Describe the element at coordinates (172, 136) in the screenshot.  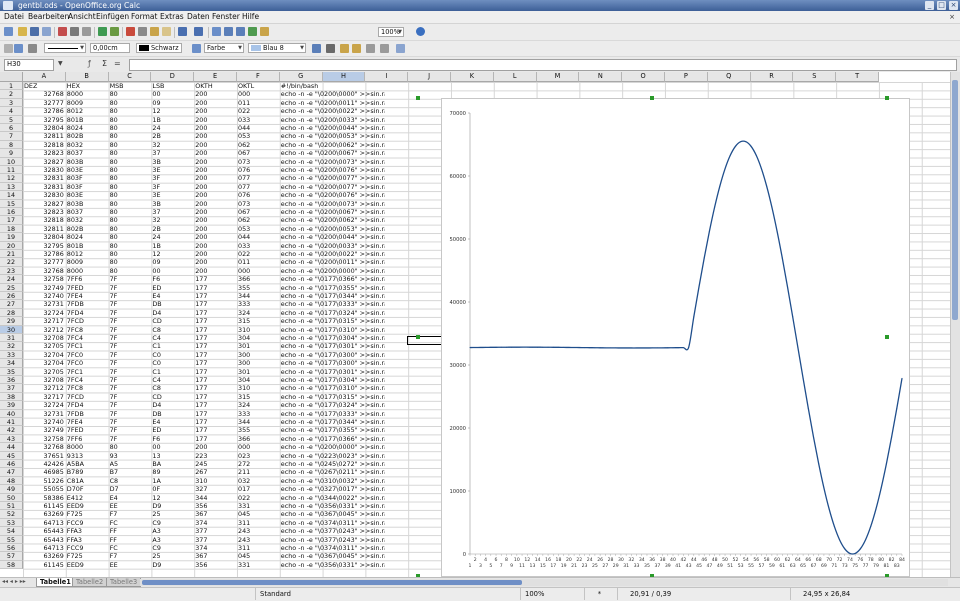
I see `cell-d: 2B` at that location.